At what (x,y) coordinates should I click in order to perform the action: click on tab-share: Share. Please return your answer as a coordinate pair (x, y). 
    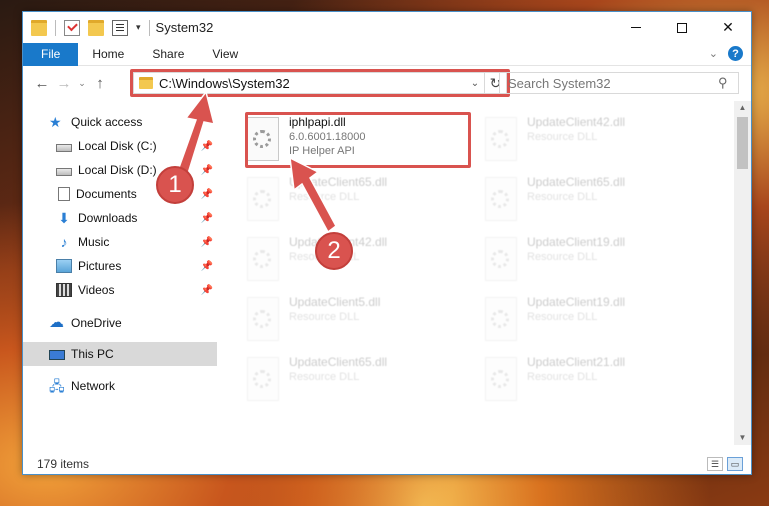
    Looking at the image, I should click on (168, 54).